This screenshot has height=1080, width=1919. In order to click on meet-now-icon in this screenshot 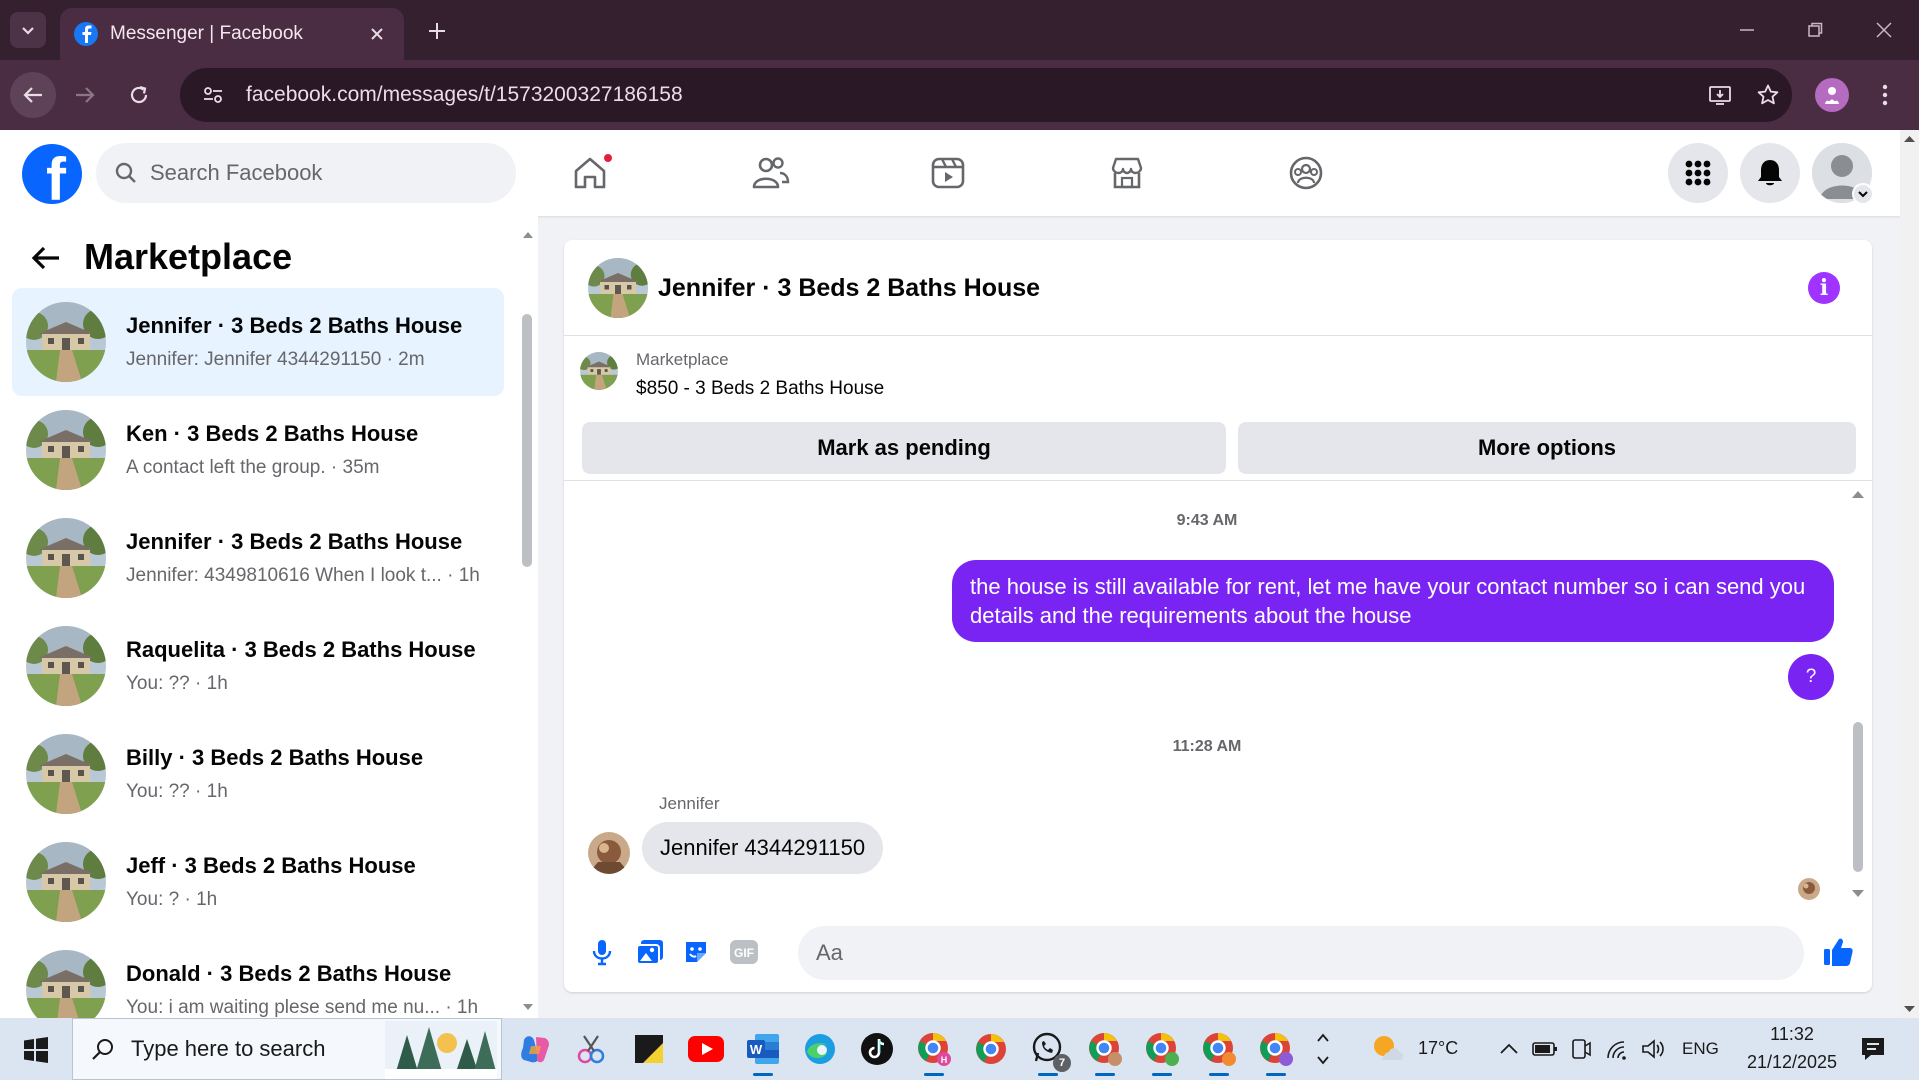, I will do `click(1581, 1049)`.